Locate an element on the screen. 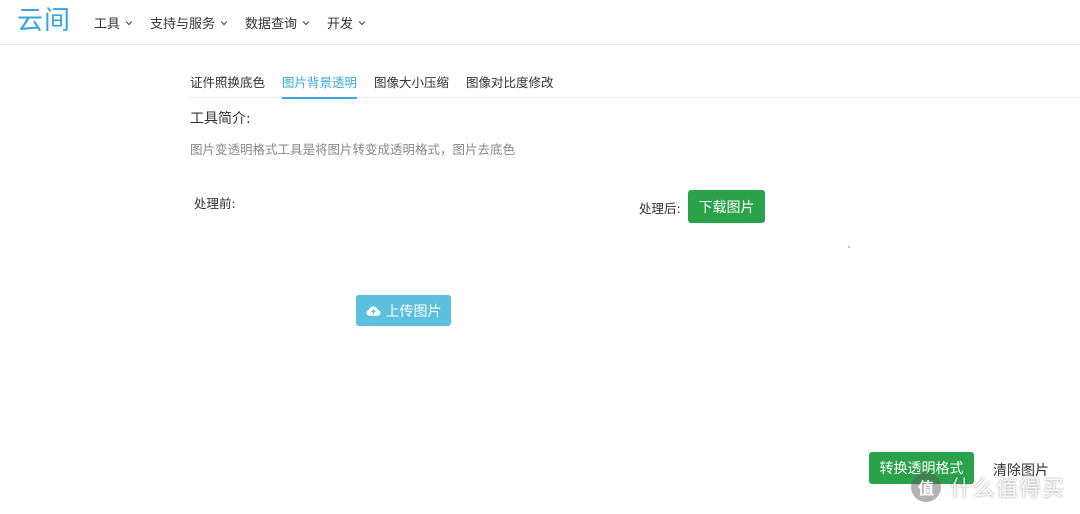 This screenshot has height=514, width=1080. main-nav: 工具 支持与服务 数据查询 开发 is located at coordinates (238, 22).